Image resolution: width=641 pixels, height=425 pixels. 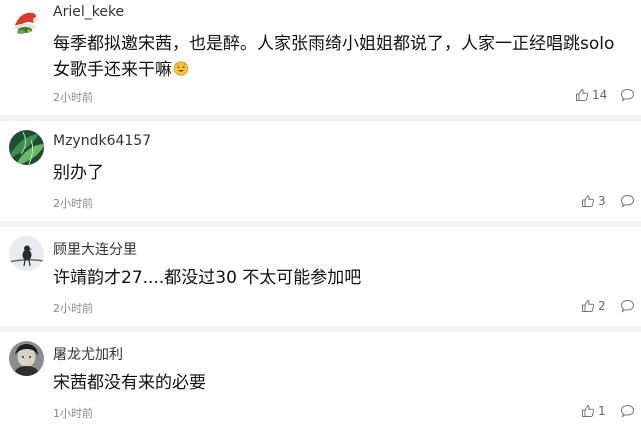 What do you see at coordinates (602, 411) in the screenshot?
I see `like-count: 1` at bounding box center [602, 411].